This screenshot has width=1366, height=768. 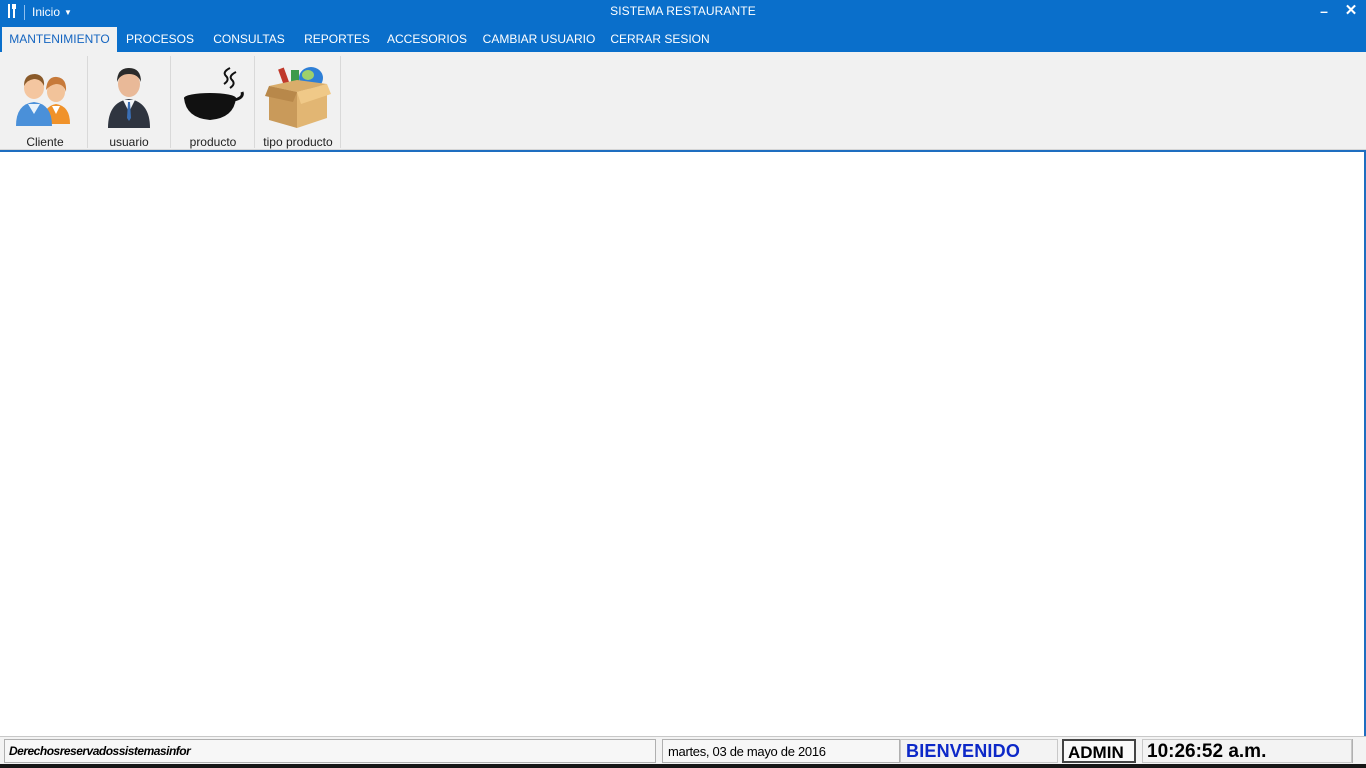 I want to click on title-bar: Inicio ▼ SISTEMA RESTAURANTE – ✕, so click(x=683, y=13).